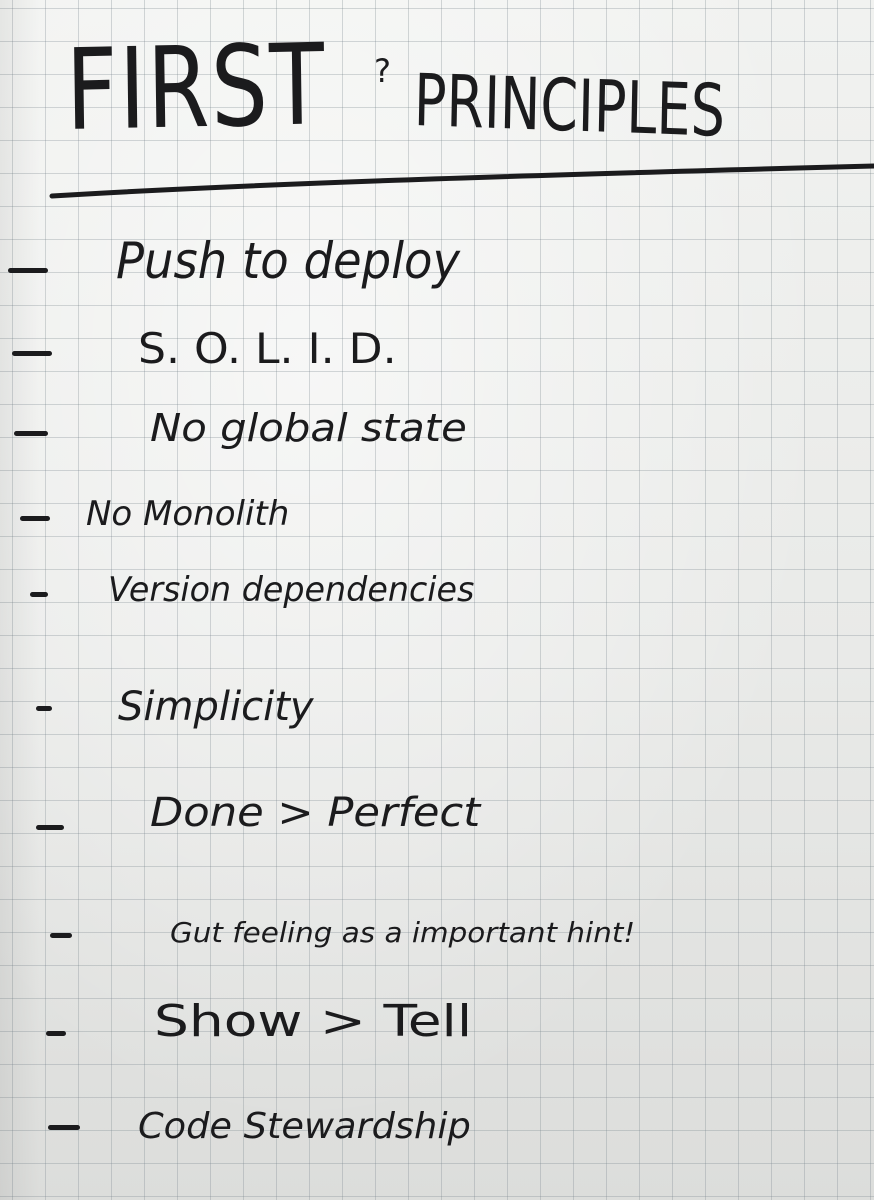 The image size is (874, 1200). What do you see at coordinates (403, 932) in the screenshot?
I see `item-gut-feeling: Gut feeling as a important hint!` at bounding box center [403, 932].